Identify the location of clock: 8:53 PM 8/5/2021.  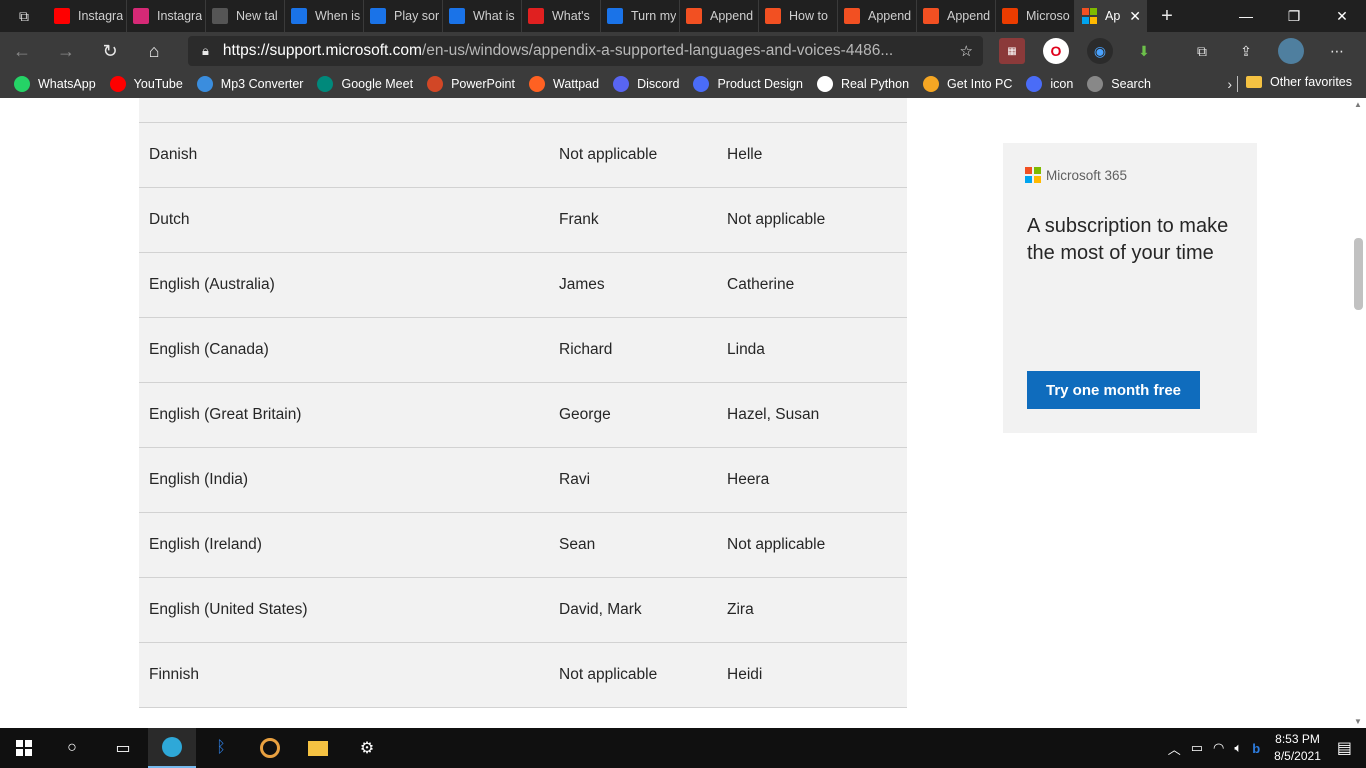
(1297, 748).